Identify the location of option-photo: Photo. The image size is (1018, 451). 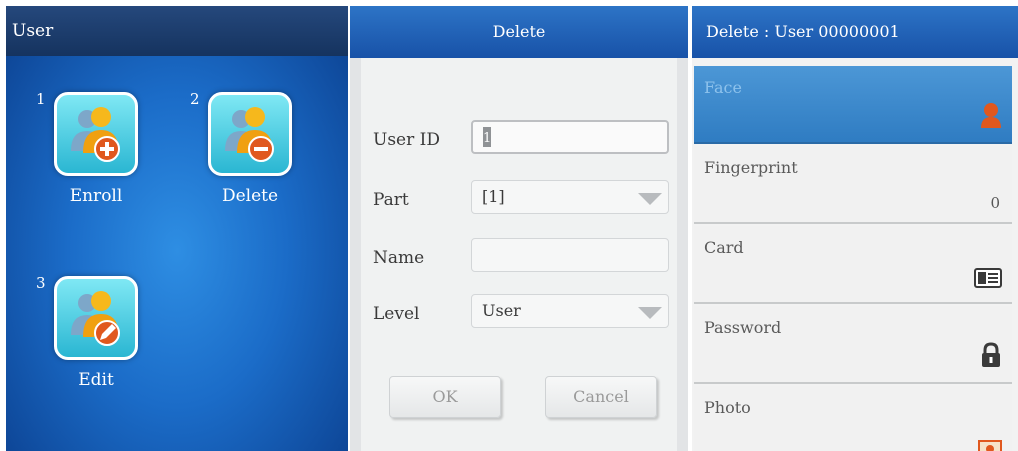
(853, 418).